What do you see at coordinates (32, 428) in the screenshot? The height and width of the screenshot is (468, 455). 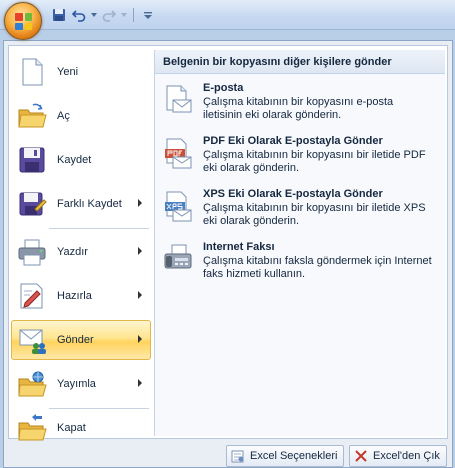 I see `close-document-icon` at bounding box center [32, 428].